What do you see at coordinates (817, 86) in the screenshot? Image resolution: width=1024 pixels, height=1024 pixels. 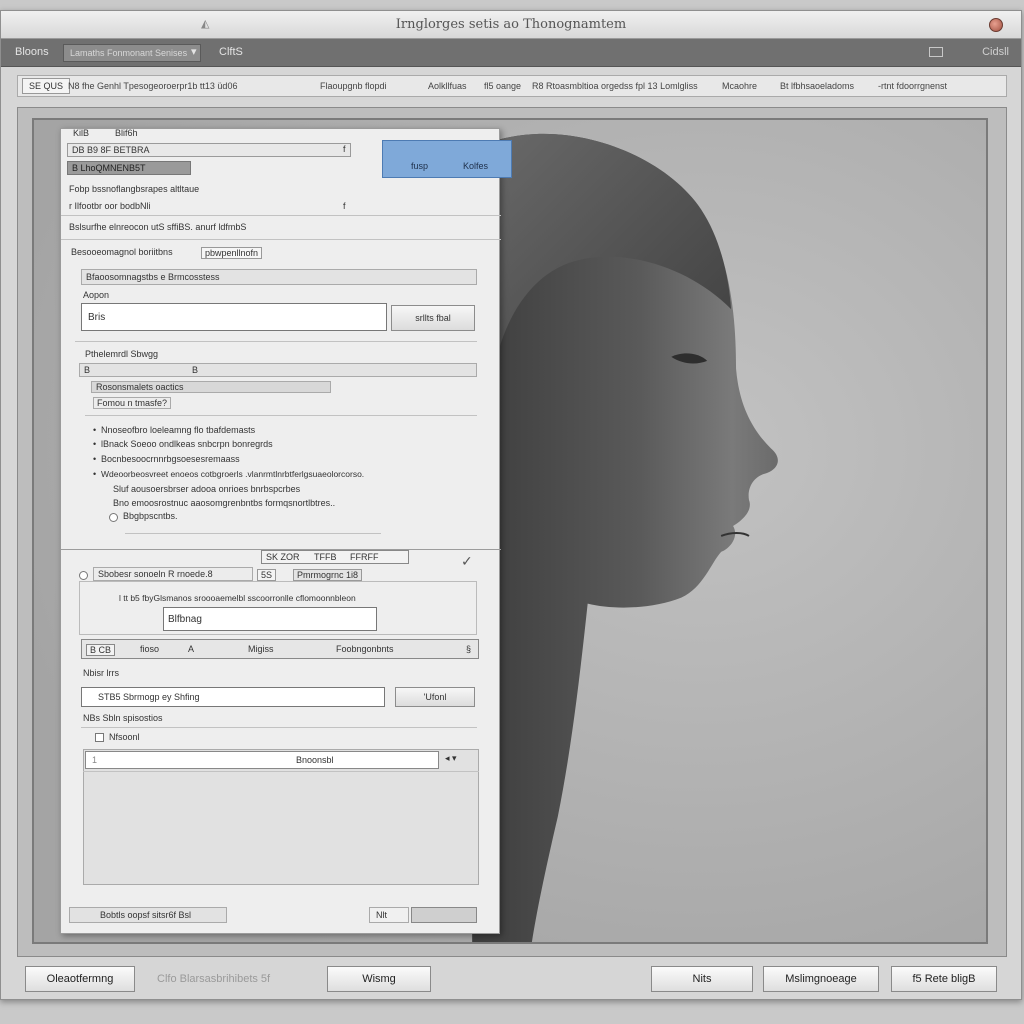 I see `toolbar-option-7: Bt lfbhsaoeladoms` at bounding box center [817, 86].